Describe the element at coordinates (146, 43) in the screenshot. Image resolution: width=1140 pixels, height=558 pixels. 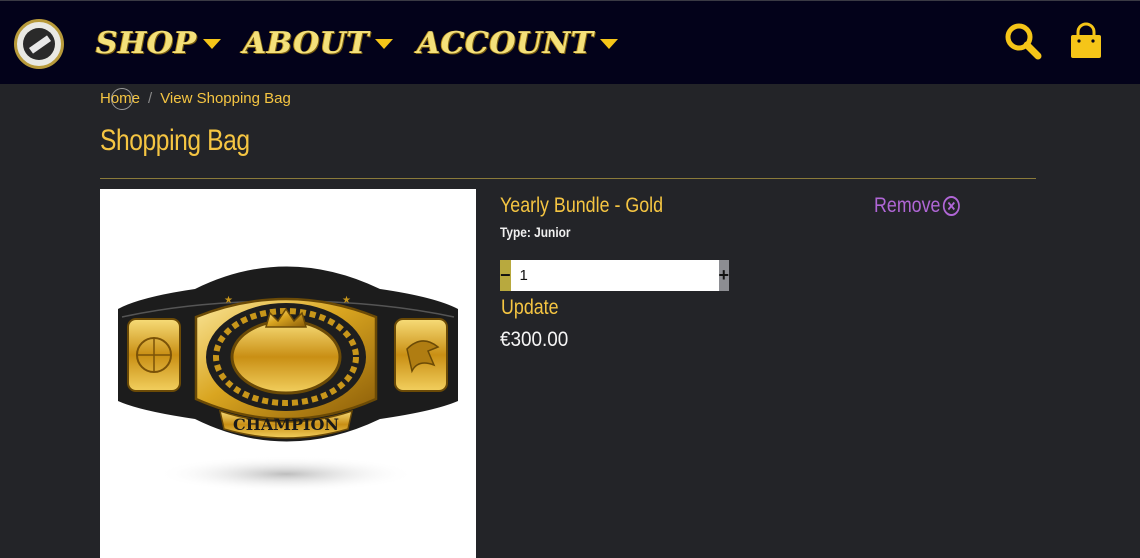
I see `nav-shop-label: SHOP` at that location.